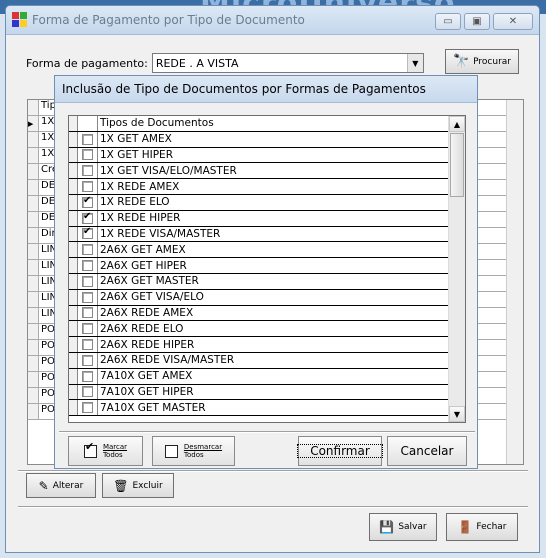 Image resolution: width=546 pixels, height=558 pixels. What do you see at coordinates (267, 266) in the screenshot?
I see `list-item: 2A6X GET HIPER` at bounding box center [267, 266].